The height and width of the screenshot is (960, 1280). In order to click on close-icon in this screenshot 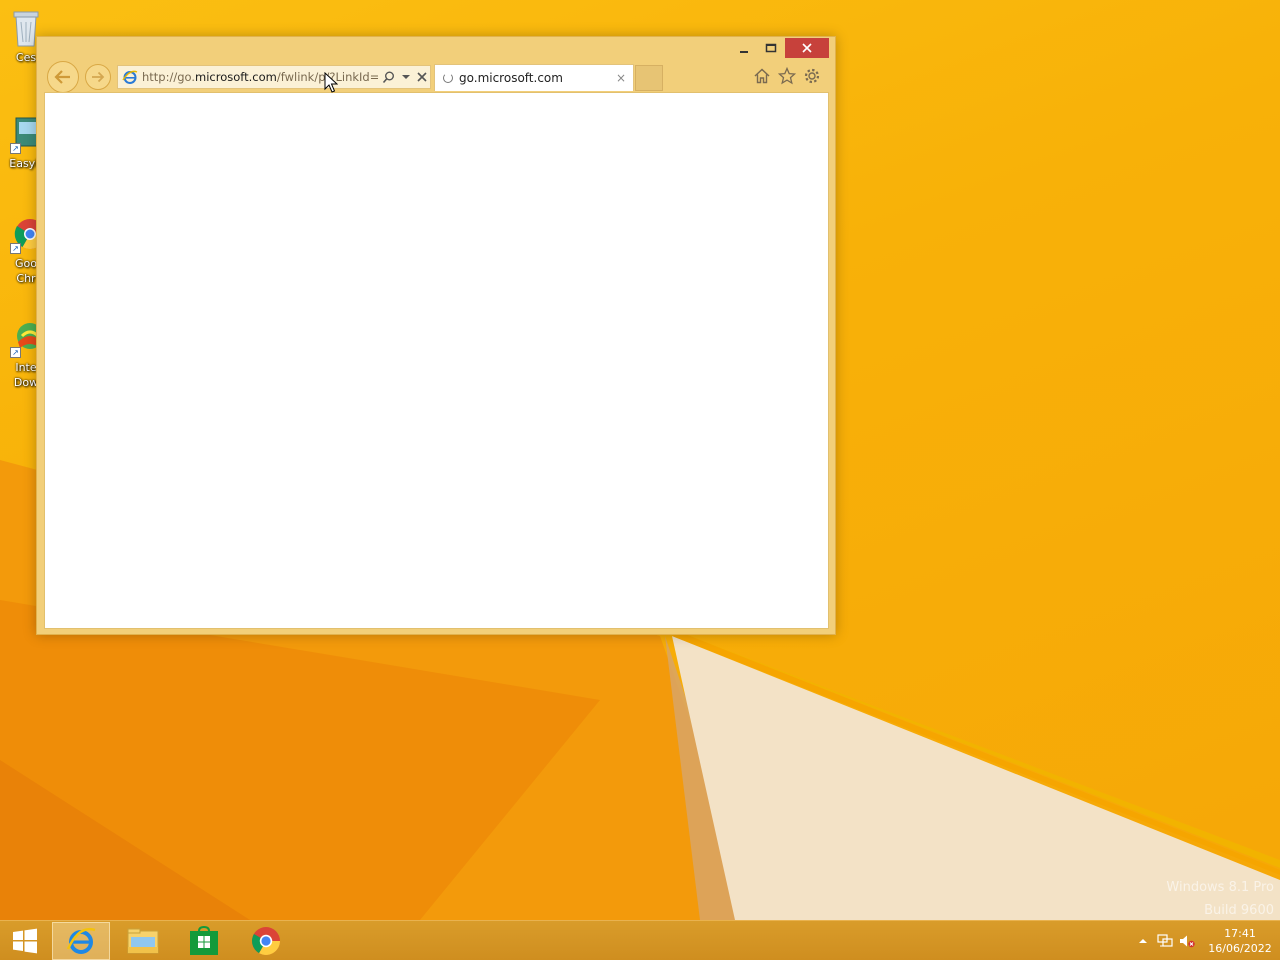, I will do `click(807, 48)`.